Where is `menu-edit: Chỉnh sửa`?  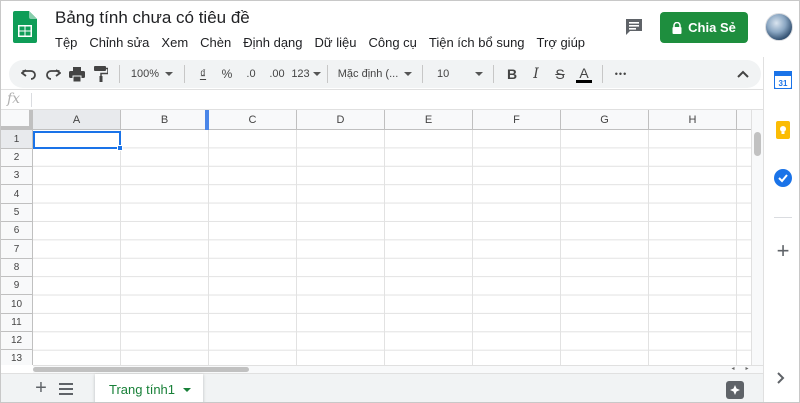 menu-edit: Chỉnh sửa is located at coordinates (119, 43).